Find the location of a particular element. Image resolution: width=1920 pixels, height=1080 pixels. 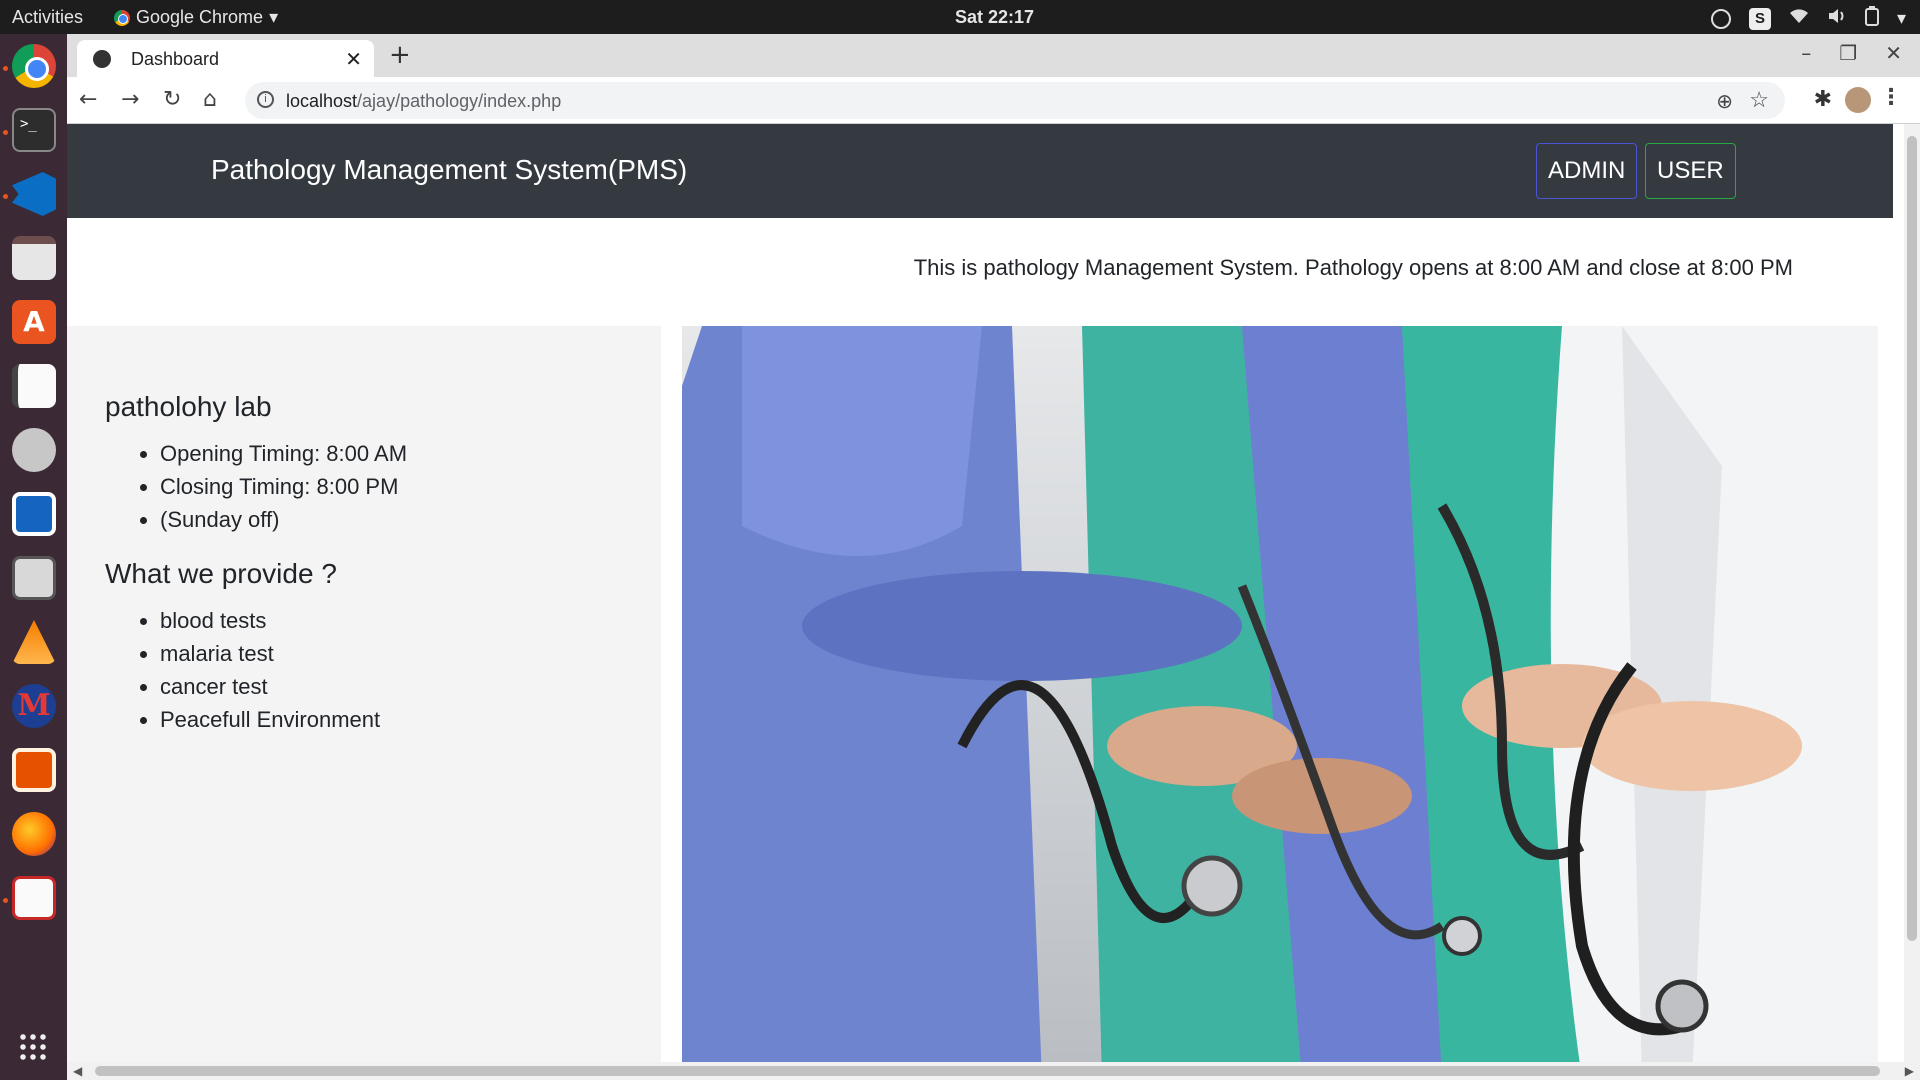

terminal-icon: >_ is located at coordinates (34, 130).